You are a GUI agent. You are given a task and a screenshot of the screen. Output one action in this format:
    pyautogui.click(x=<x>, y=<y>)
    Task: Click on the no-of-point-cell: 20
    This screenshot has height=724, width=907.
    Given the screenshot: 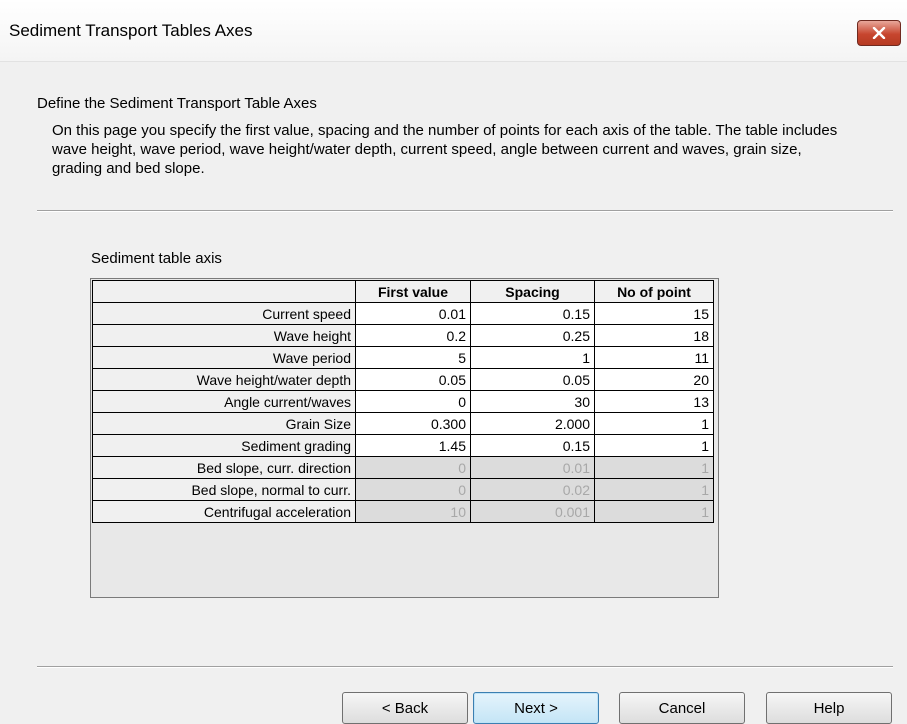 What is the action you would take?
    pyautogui.click(x=654, y=379)
    